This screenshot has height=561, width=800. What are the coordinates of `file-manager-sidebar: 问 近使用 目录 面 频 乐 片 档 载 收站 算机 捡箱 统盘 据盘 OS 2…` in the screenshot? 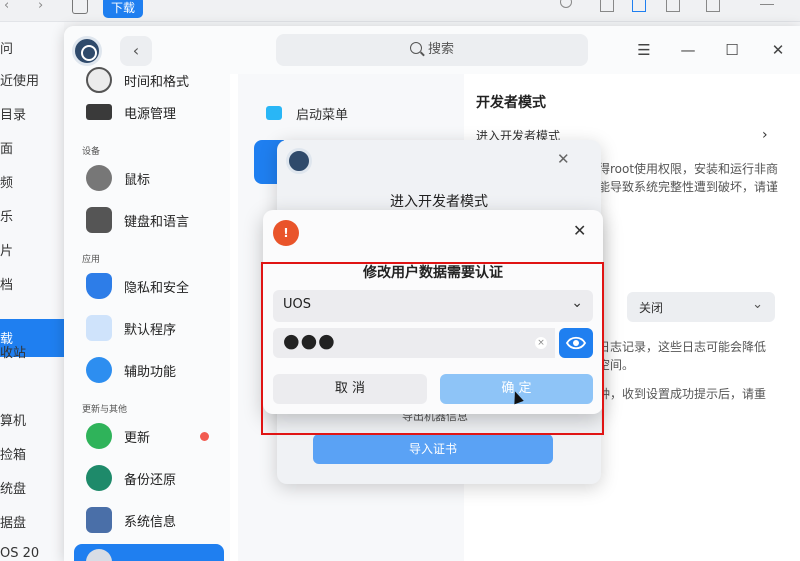 It's located at (32, 291).